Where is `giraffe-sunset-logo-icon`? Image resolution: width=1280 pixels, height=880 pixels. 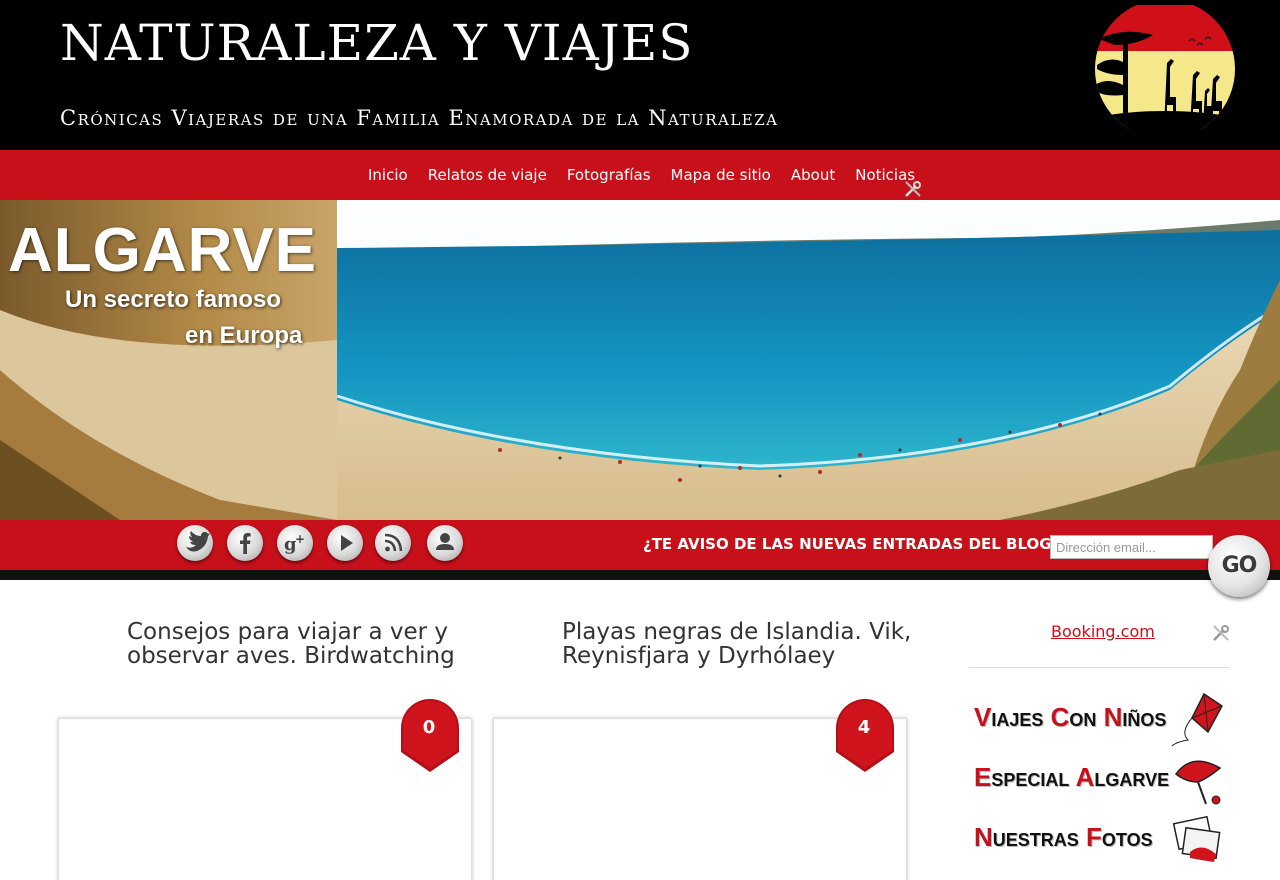 giraffe-sunset-logo-icon is located at coordinates (1164, 67).